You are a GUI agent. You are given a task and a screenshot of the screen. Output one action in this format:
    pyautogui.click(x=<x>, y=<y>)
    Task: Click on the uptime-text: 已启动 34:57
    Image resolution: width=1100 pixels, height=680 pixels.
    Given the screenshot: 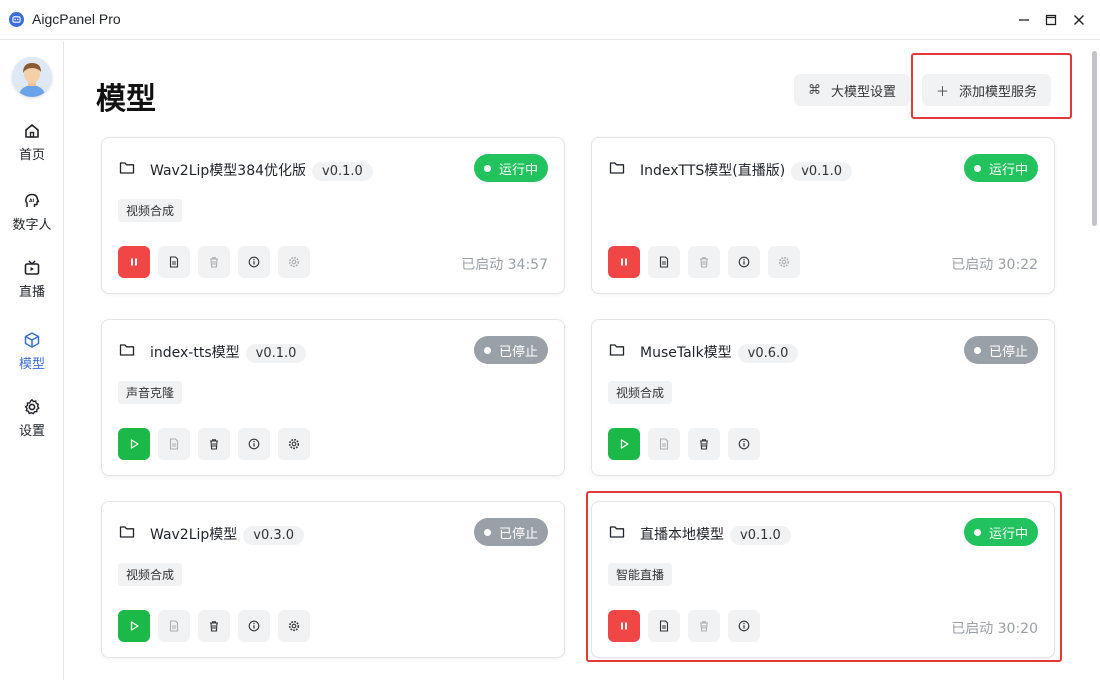 What is the action you would take?
    pyautogui.click(x=504, y=265)
    